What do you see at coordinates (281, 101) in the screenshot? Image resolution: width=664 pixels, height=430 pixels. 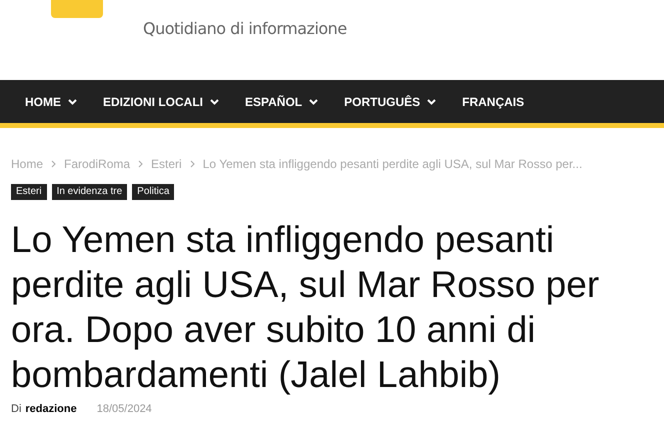 I see `nav-item: ESPAÑOL` at bounding box center [281, 101].